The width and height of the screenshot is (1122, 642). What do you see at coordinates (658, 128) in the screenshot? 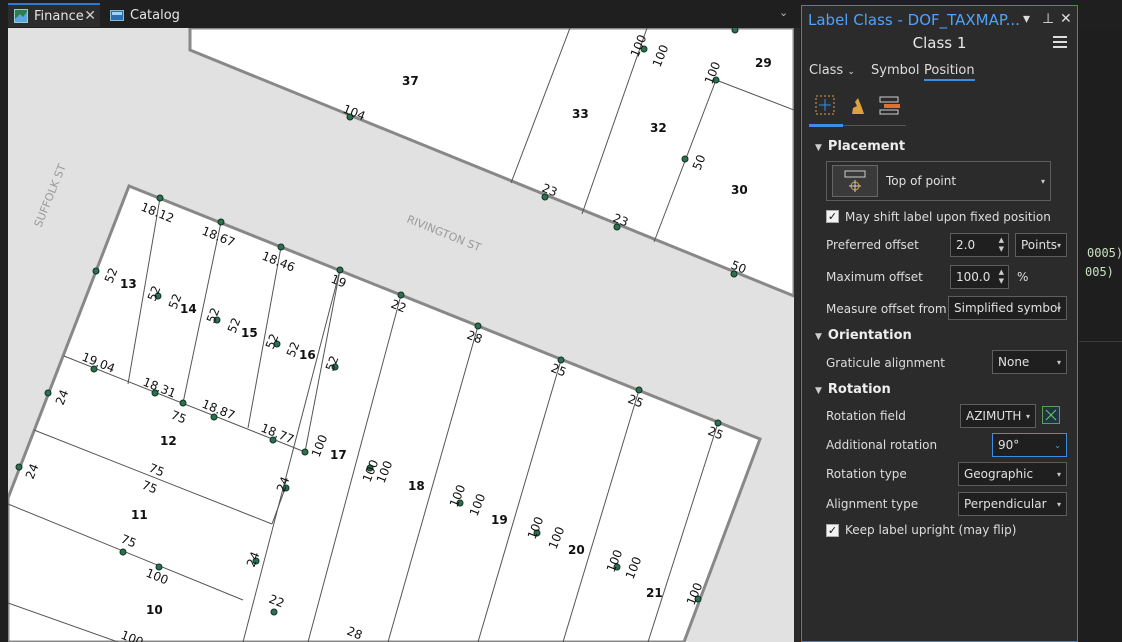
I see `svg-text: 32` at bounding box center [658, 128].